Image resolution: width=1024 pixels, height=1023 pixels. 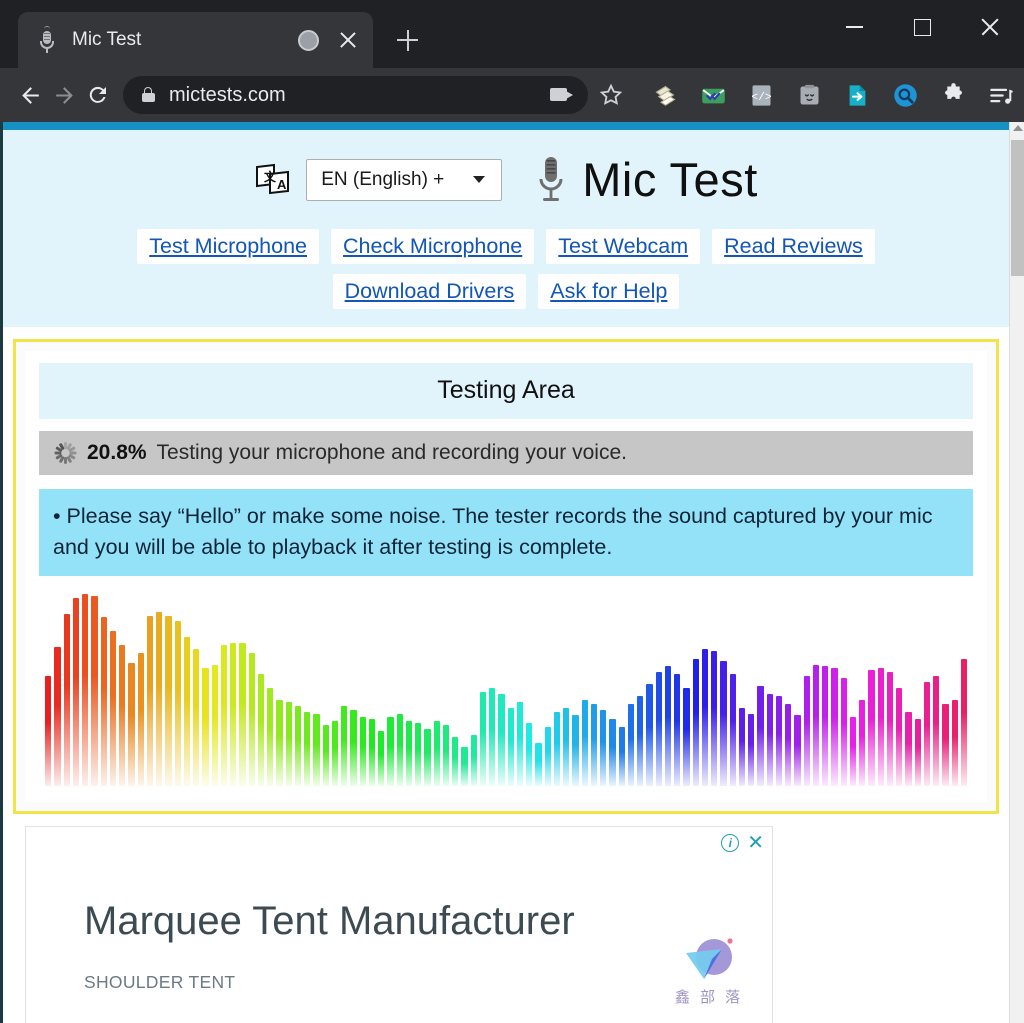 I want to click on language-select: EN (English) +, so click(x=404, y=179).